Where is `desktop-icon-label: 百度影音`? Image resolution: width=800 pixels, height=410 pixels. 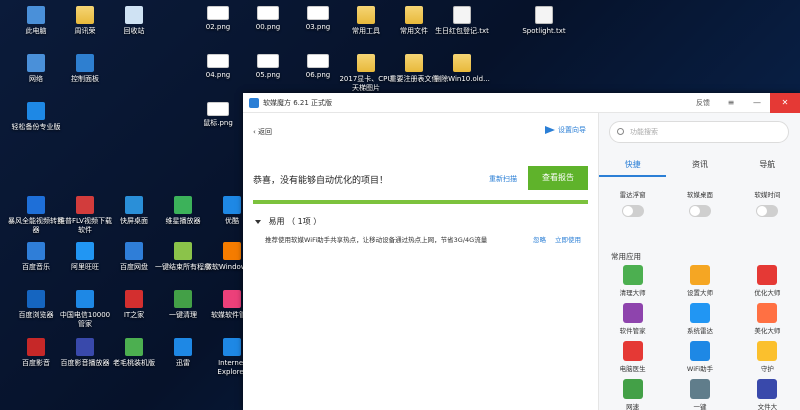 desktop-icon-label: 百度影音 is located at coordinates (36, 363).